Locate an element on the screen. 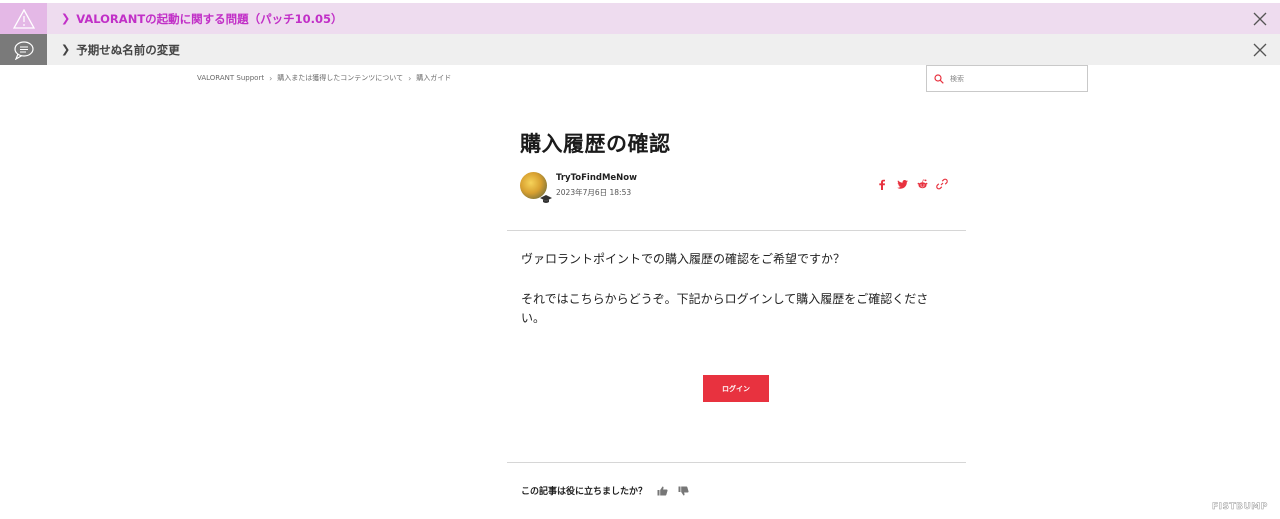 The height and width of the screenshot is (519, 1280). article-paragraph: ヴァロラントポイントでの購入履歴の確認をご希望ですか？ is located at coordinates (683, 259).